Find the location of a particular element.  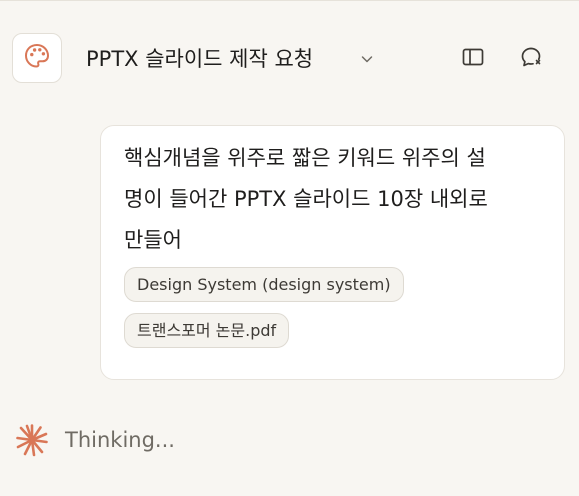

new-chat-button is located at coordinates (531, 59).